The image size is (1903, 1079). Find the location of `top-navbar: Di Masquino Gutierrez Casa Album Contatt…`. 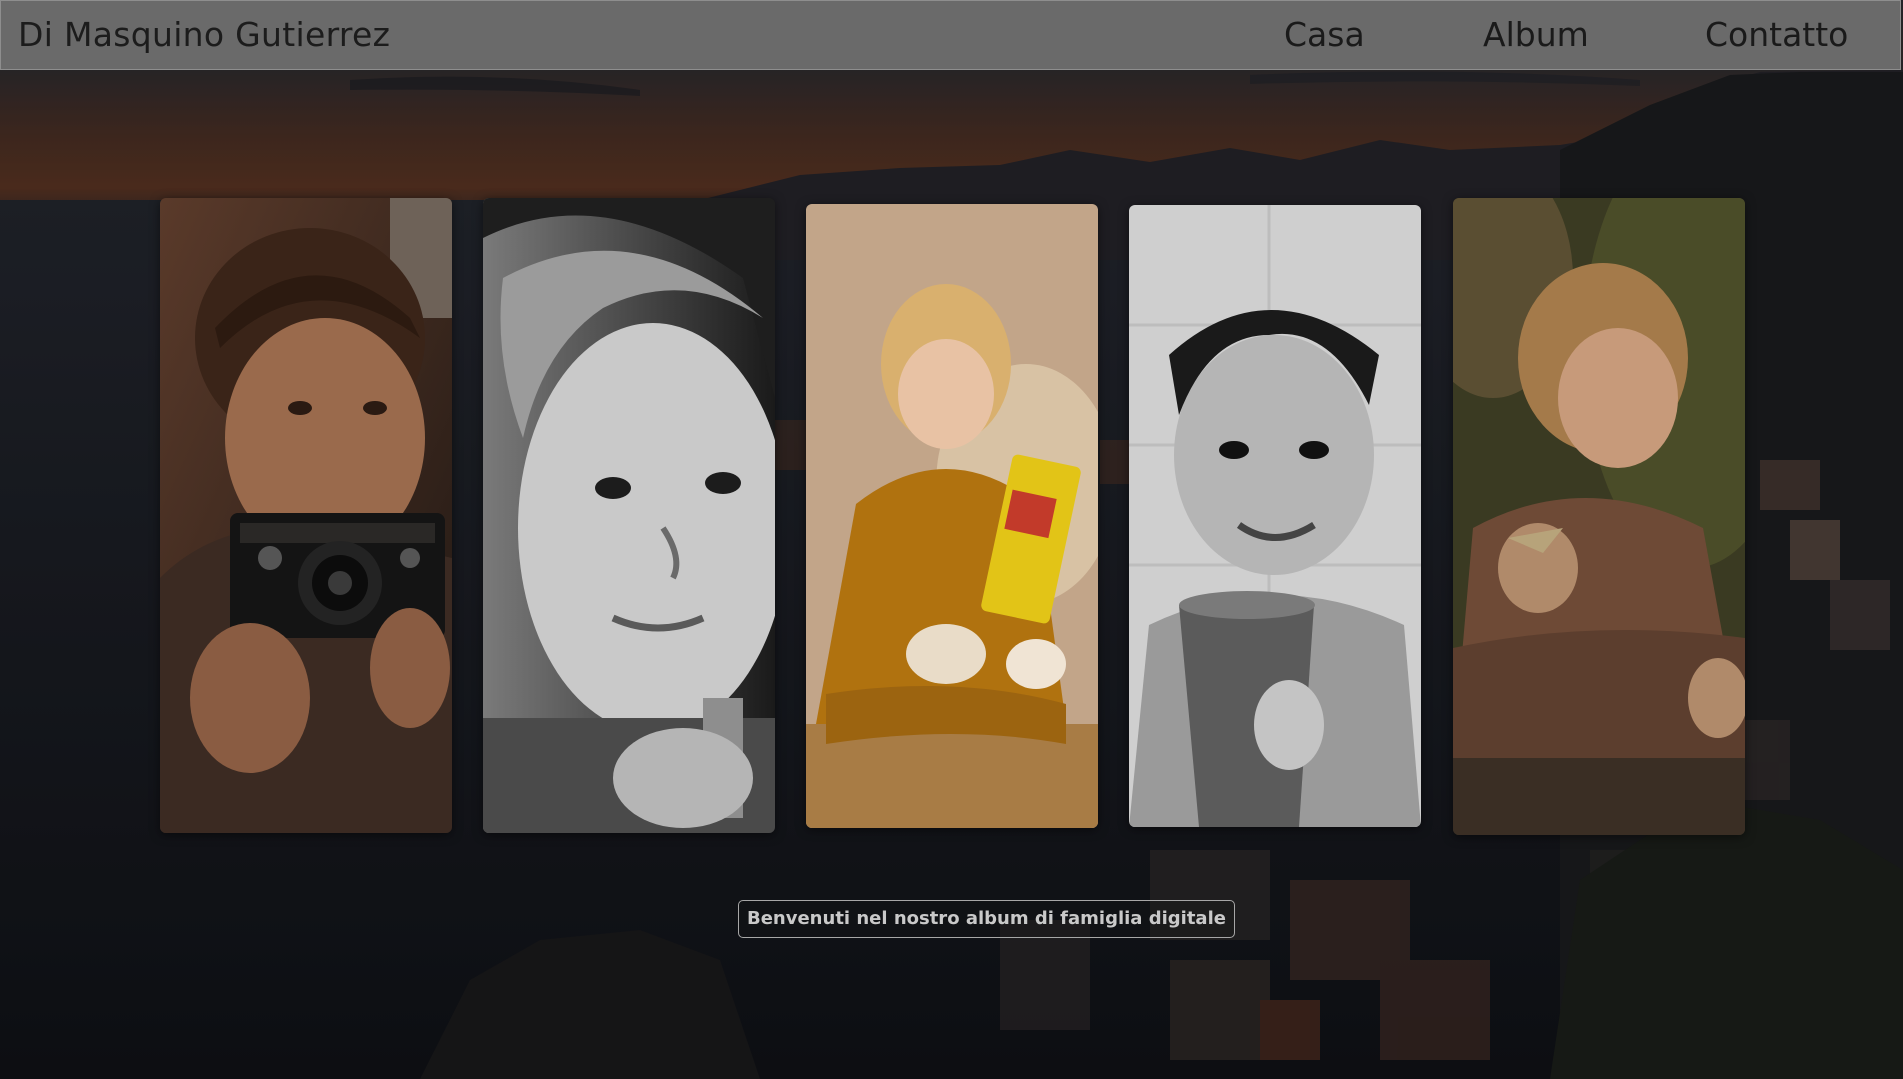

top-navbar: Di Masquino Gutierrez Casa Album Contatt… is located at coordinates (950, 35).